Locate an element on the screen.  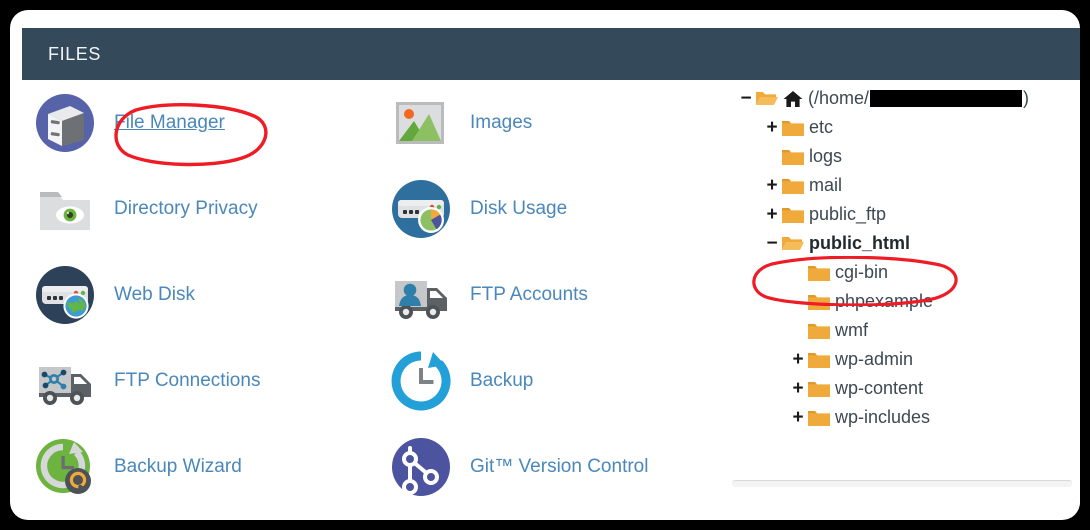
tree-row-wmf: wmf is located at coordinates (898, 330).